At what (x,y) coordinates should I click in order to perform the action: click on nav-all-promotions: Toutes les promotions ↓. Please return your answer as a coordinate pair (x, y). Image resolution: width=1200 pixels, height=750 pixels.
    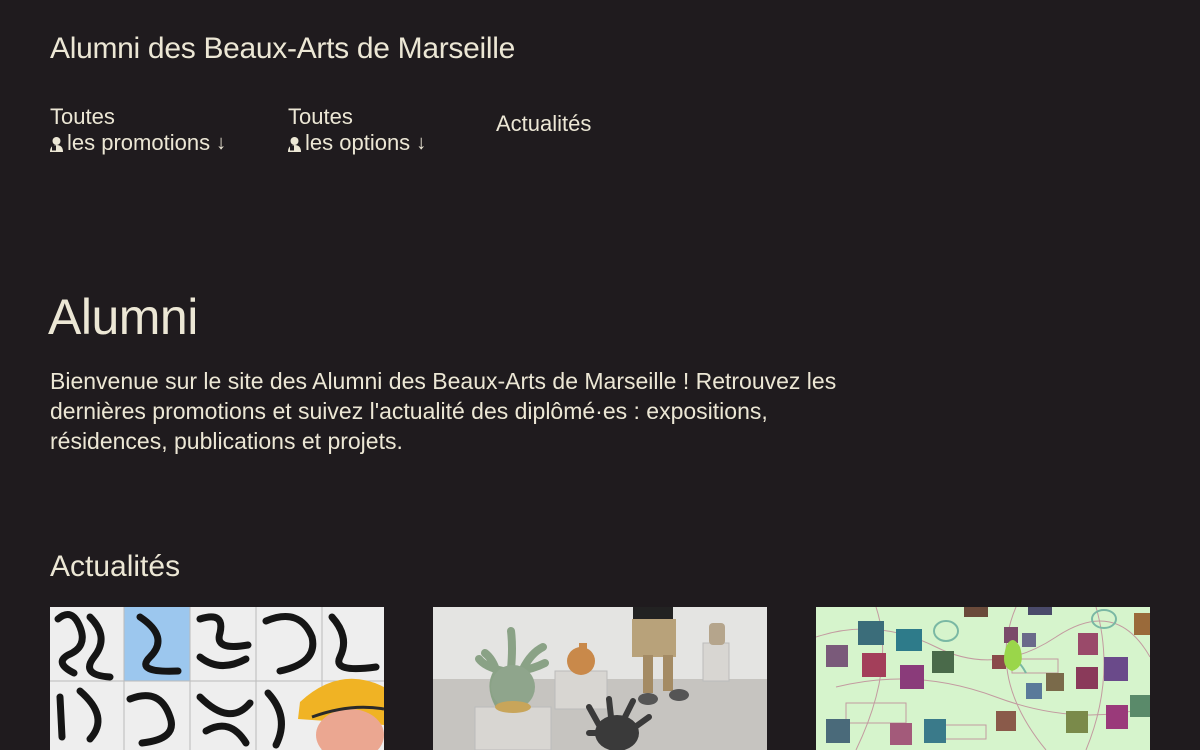
    Looking at the image, I should click on (169, 130).